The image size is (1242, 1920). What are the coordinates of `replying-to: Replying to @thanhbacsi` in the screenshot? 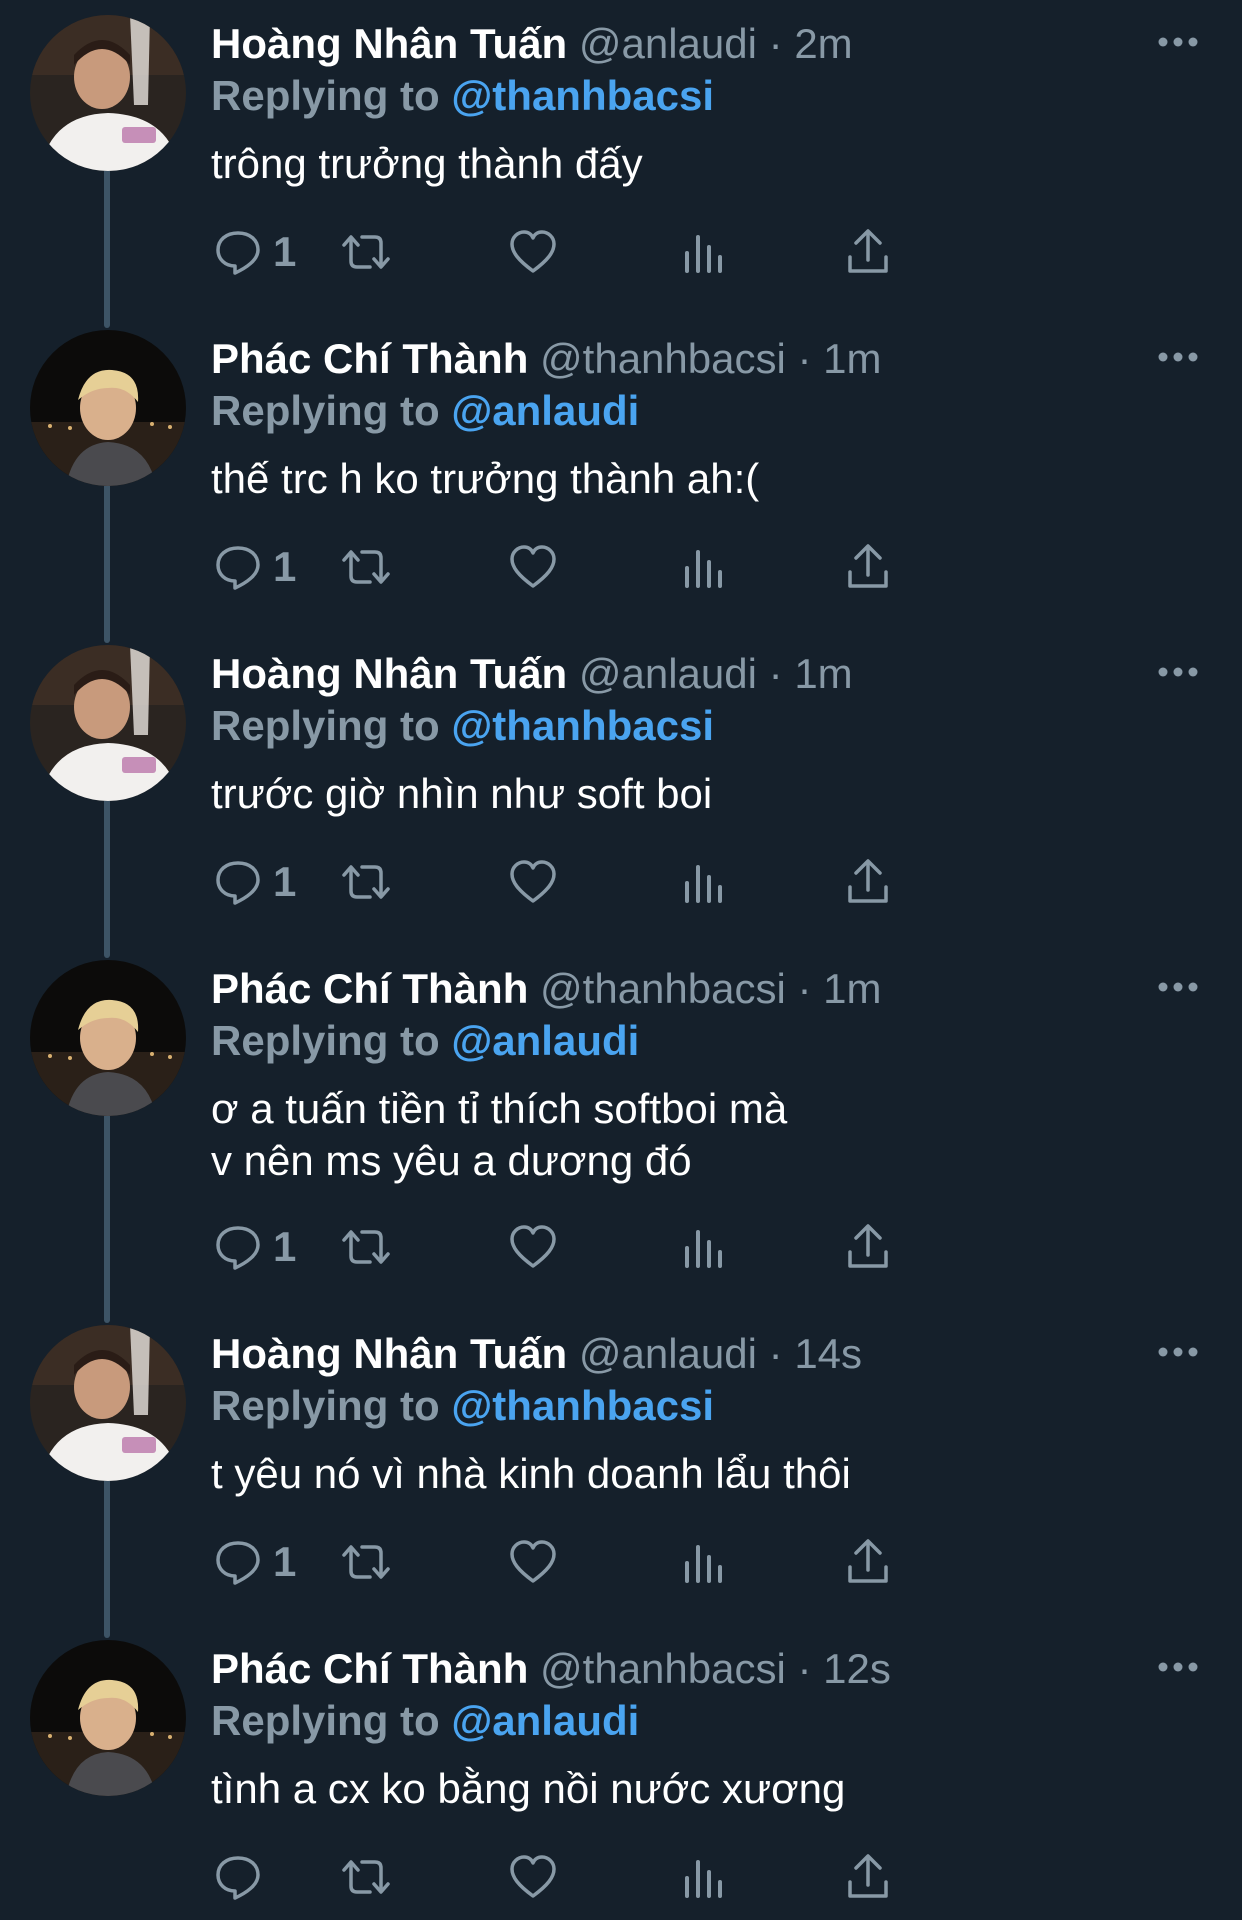 It's located at (462, 726).